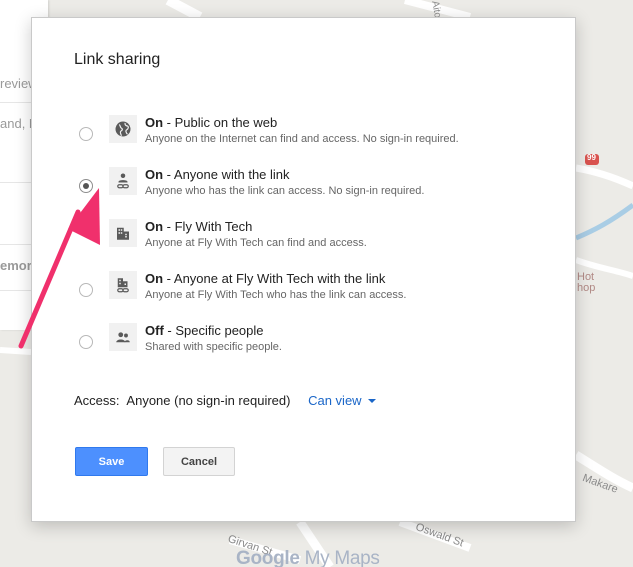 This screenshot has height=567, width=633. What do you see at coordinates (97, 400) in the screenshot?
I see `access-label: Access:` at bounding box center [97, 400].